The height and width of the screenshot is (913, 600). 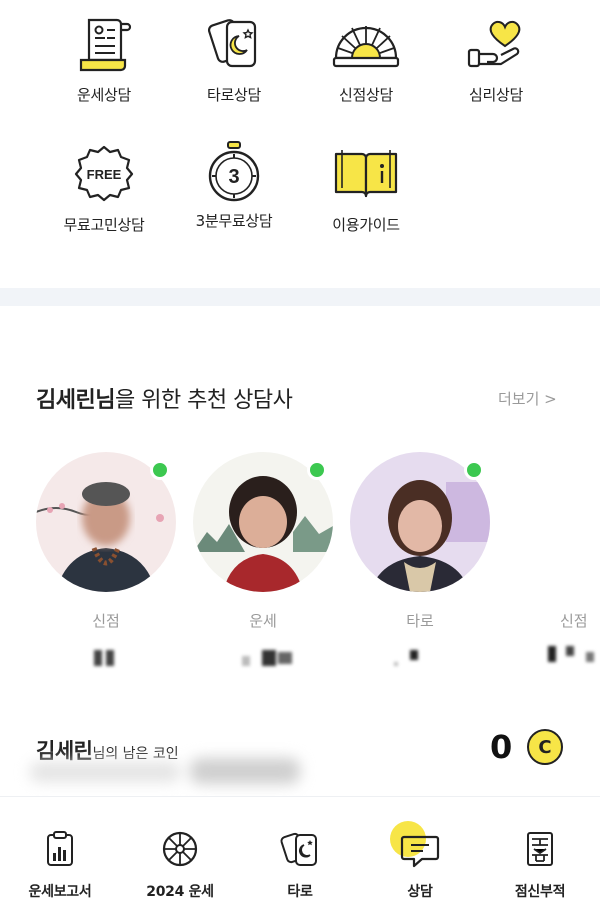 I want to click on counselor-category: 타로, so click(x=420, y=621).